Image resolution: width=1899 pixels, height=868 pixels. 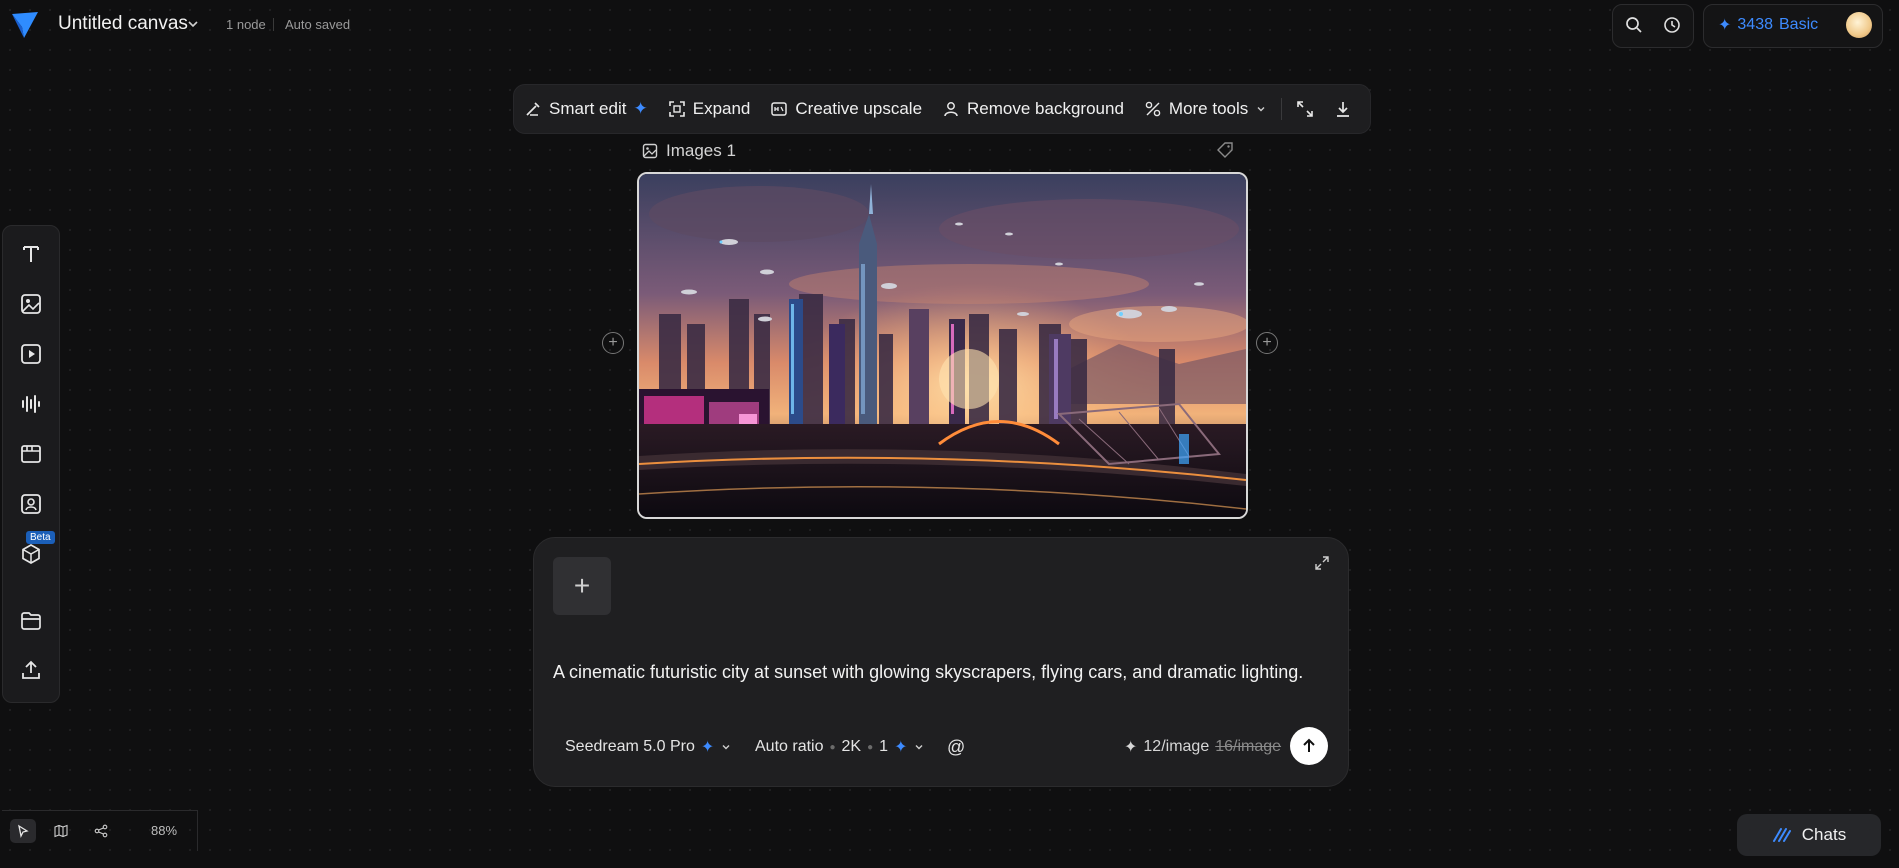 What do you see at coordinates (31, 504) in the screenshot?
I see `avatar-icon` at bounding box center [31, 504].